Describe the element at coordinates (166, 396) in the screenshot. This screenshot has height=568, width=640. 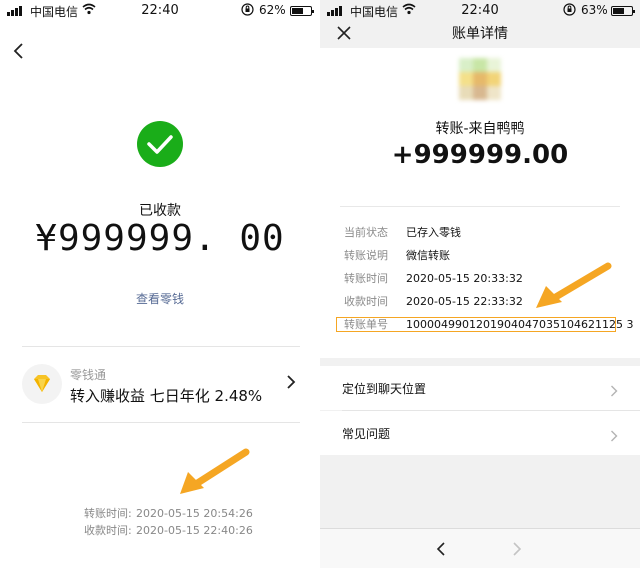
I see `lqt-subtitle: 转入赚收益 七日年化 2.48%` at that location.